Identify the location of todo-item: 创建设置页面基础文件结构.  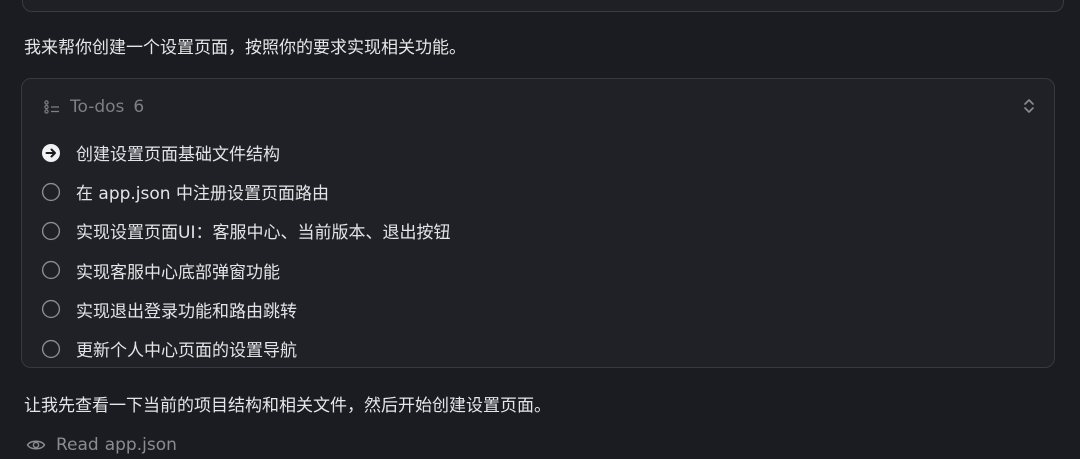
(245, 152).